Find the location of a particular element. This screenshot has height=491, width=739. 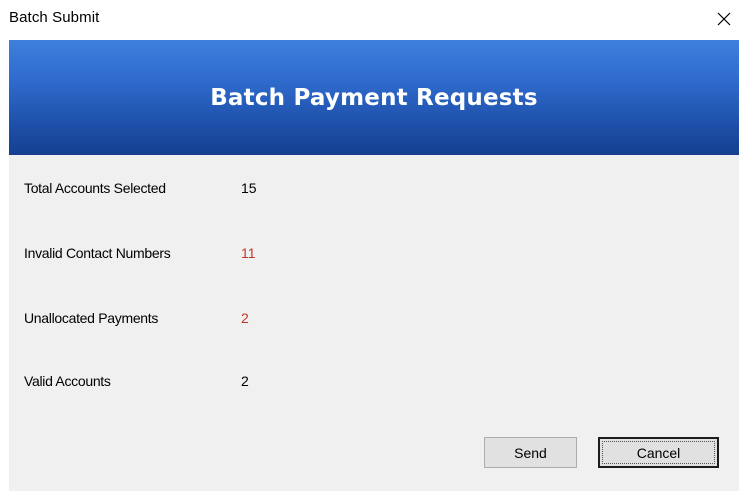

total-accounts-value: 15 is located at coordinates (249, 188).